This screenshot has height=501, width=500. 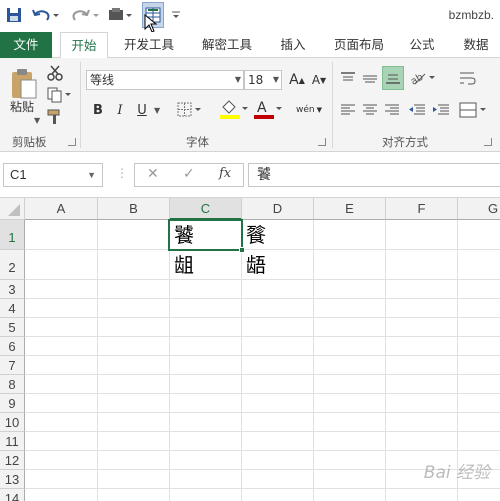 What do you see at coordinates (488, 142) in the screenshot?
I see `alignment-launcher-icon` at bounding box center [488, 142].